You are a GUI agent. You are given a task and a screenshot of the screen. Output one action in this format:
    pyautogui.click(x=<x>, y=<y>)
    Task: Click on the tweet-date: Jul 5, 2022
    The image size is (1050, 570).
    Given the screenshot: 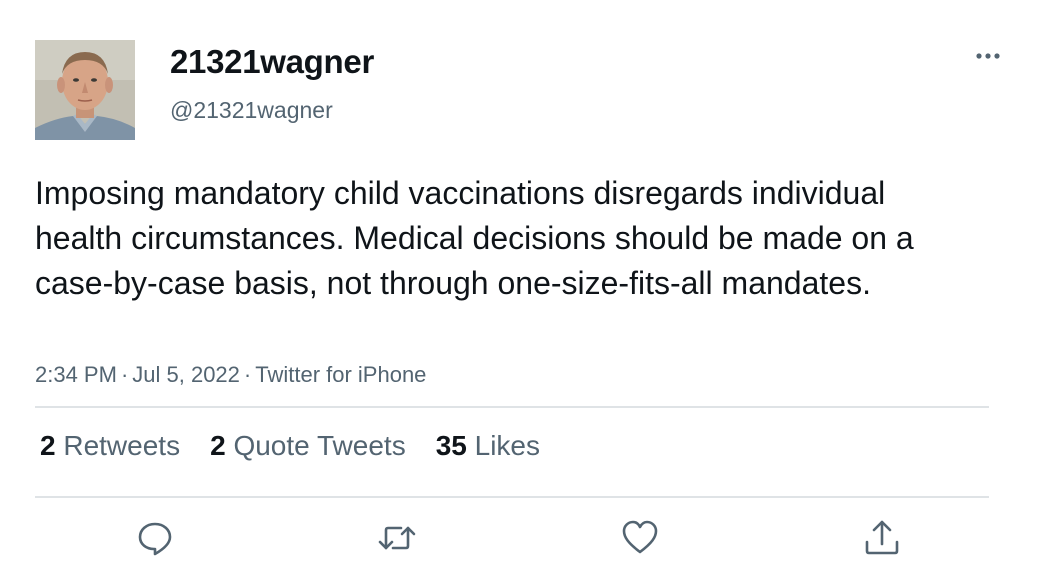 What is the action you would take?
    pyautogui.click(x=186, y=374)
    